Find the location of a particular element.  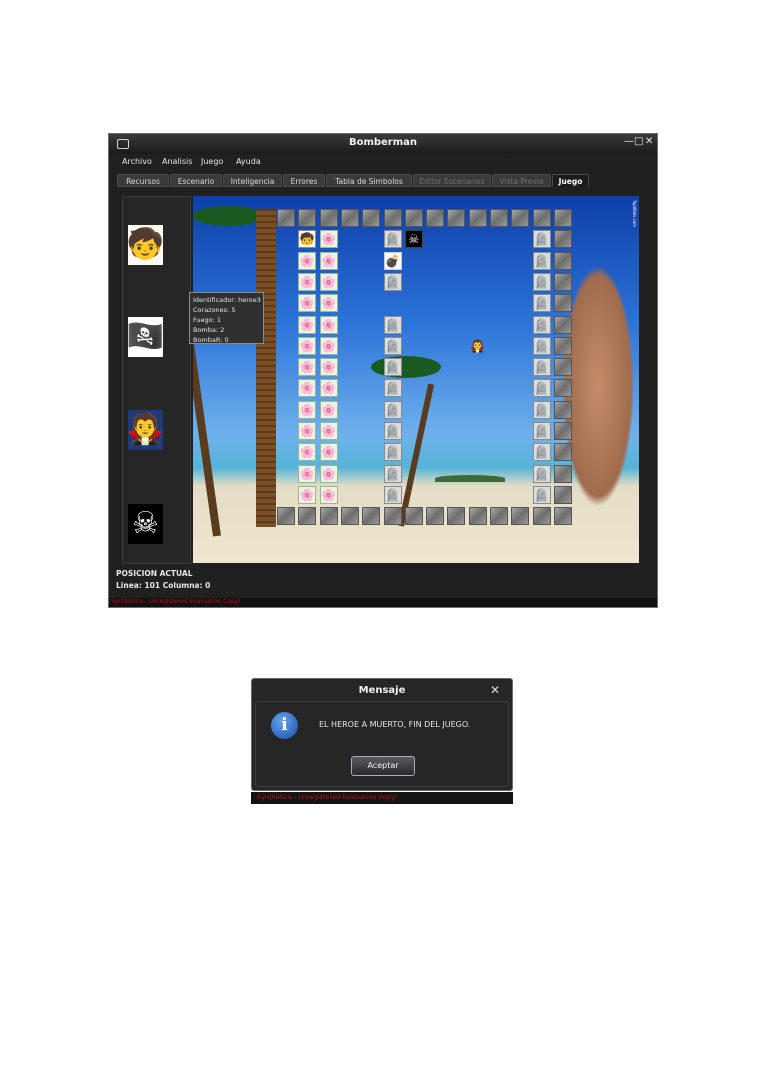

vampire-icon: 🧛 is located at coordinates (478, 345).